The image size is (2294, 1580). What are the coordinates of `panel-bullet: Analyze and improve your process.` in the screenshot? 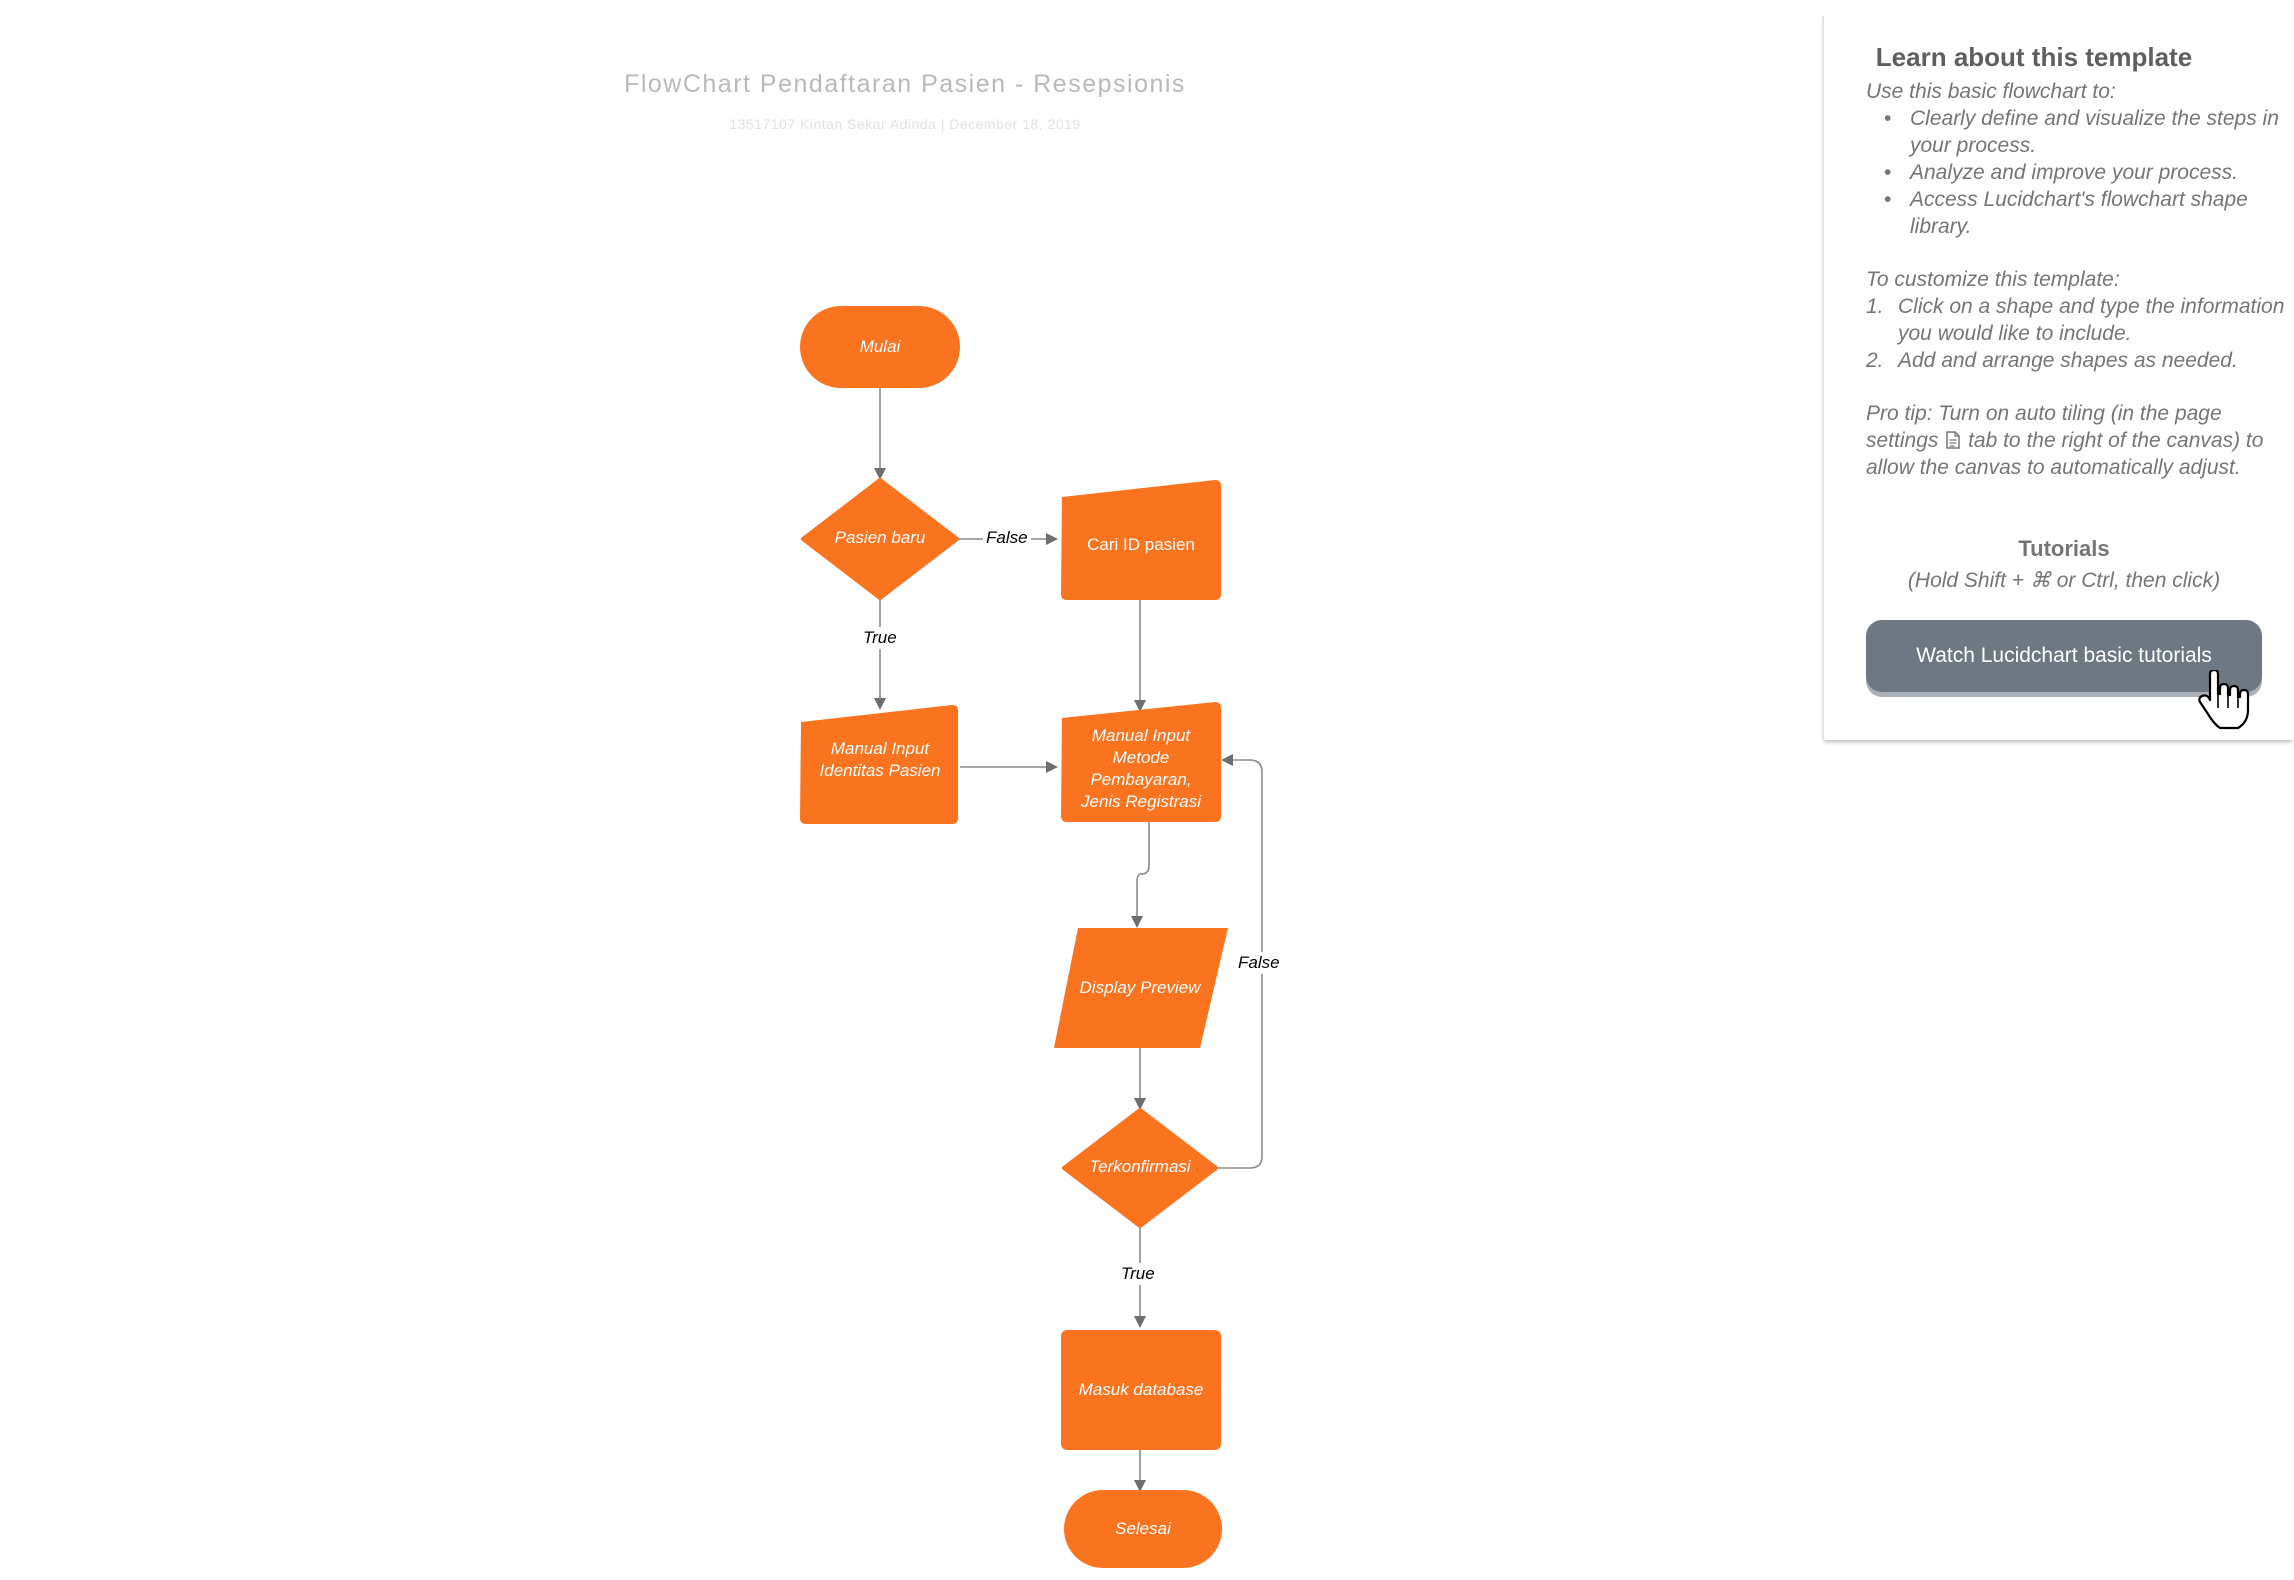 It's located at (2076, 172).